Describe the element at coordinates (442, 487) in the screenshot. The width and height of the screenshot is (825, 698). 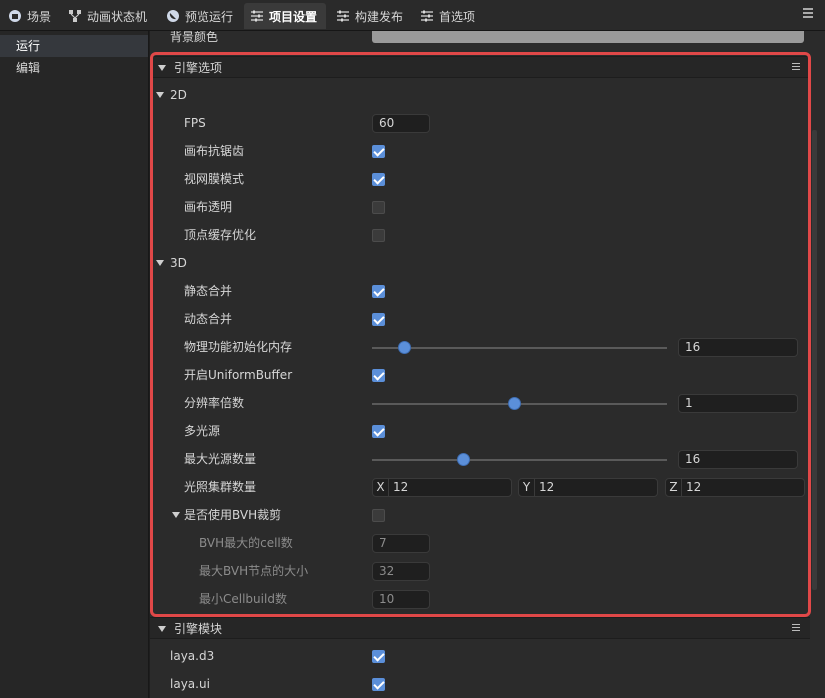
I see `cluster-x-field: X 12` at that location.